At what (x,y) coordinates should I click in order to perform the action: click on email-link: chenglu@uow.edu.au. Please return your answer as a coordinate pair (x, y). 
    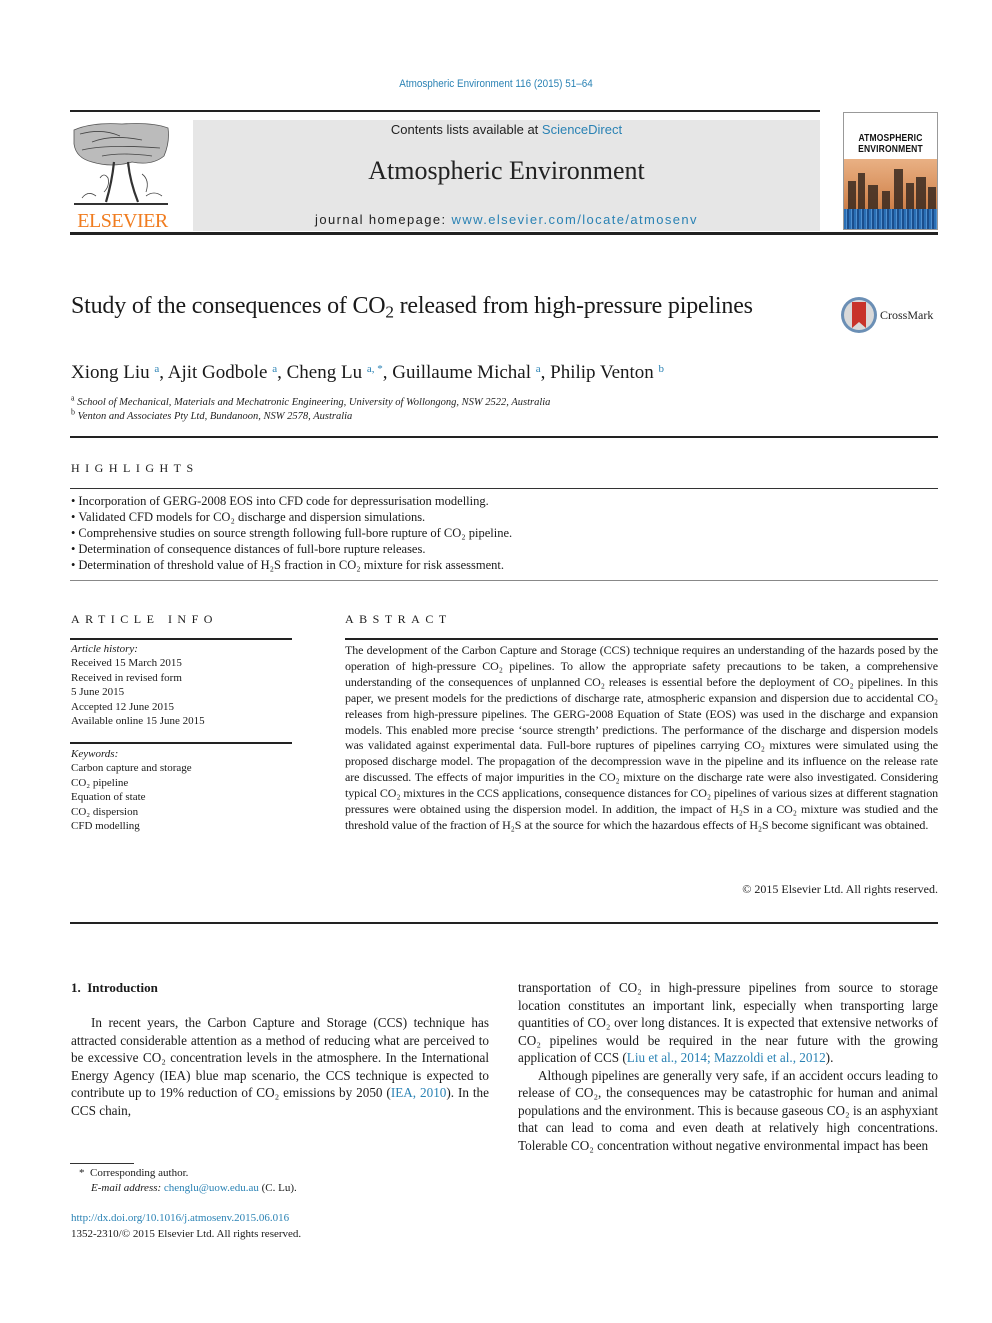
    Looking at the image, I should click on (211, 1188).